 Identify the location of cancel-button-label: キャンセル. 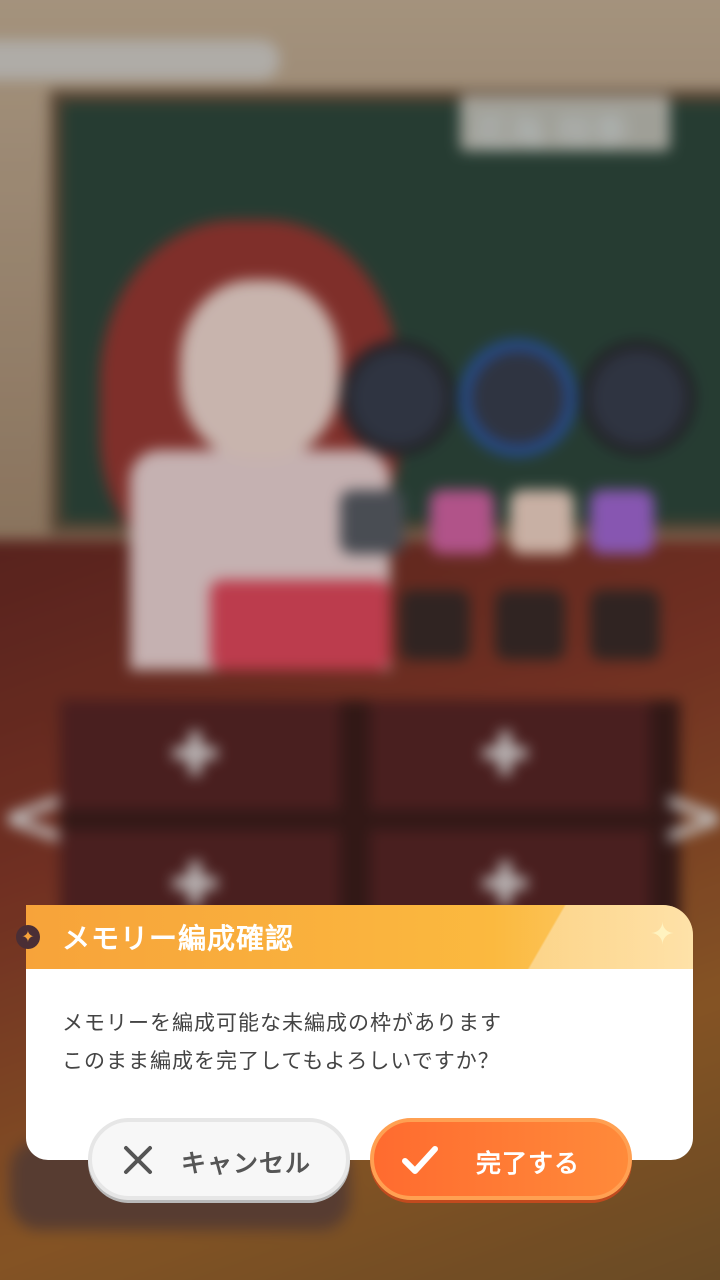
(245, 1163).